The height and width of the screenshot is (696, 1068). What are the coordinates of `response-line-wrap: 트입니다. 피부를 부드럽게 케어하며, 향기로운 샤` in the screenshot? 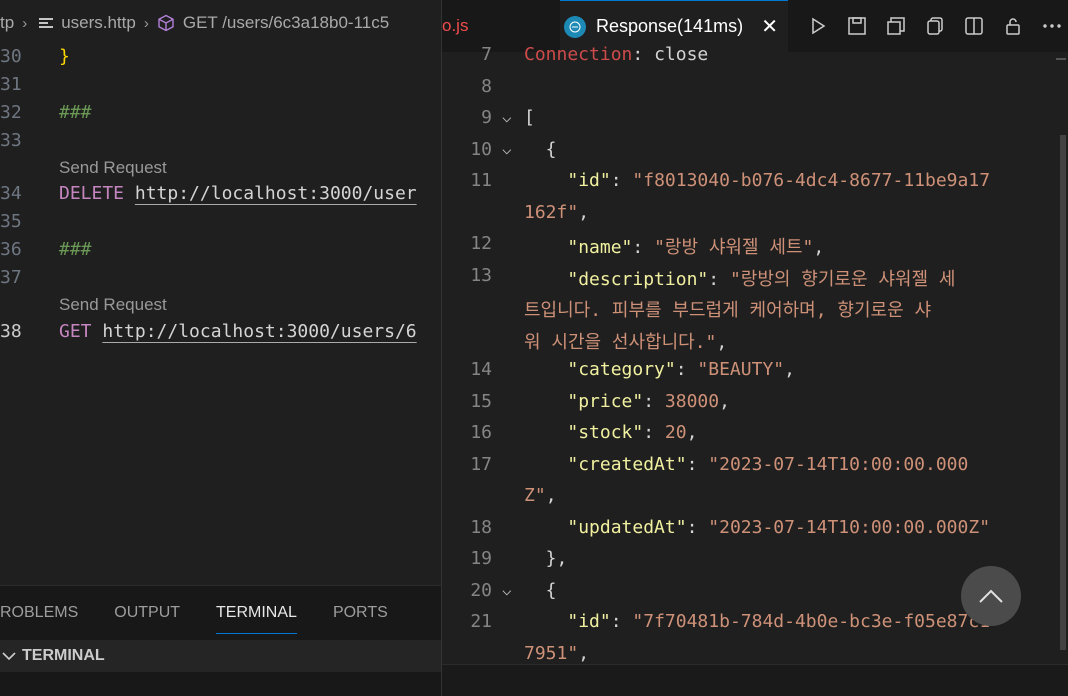 It's located at (752, 307).